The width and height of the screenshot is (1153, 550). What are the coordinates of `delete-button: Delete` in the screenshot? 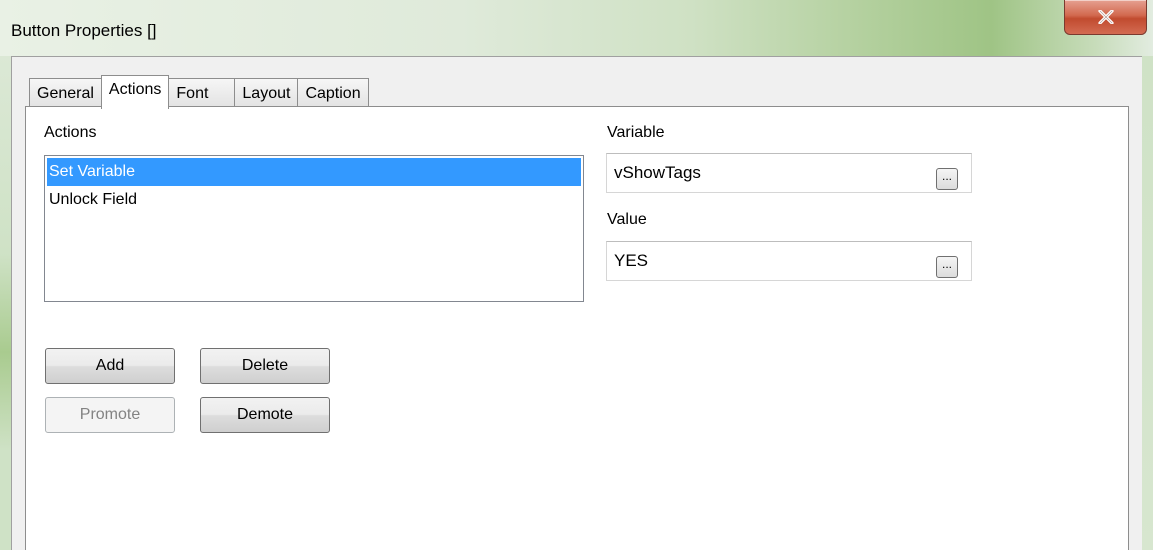 It's located at (265, 366).